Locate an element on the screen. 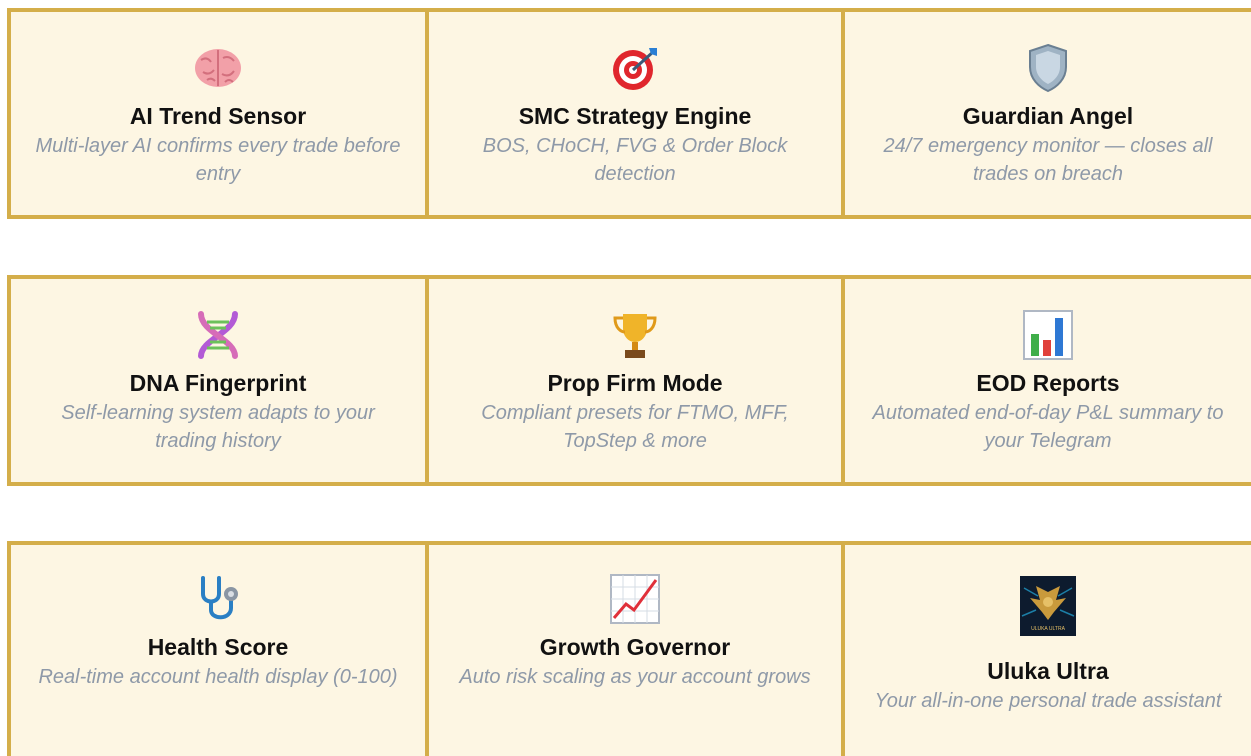 Image resolution: width=1251 pixels, height=756 pixels. brain-icon is located at coordinates (218, 68).